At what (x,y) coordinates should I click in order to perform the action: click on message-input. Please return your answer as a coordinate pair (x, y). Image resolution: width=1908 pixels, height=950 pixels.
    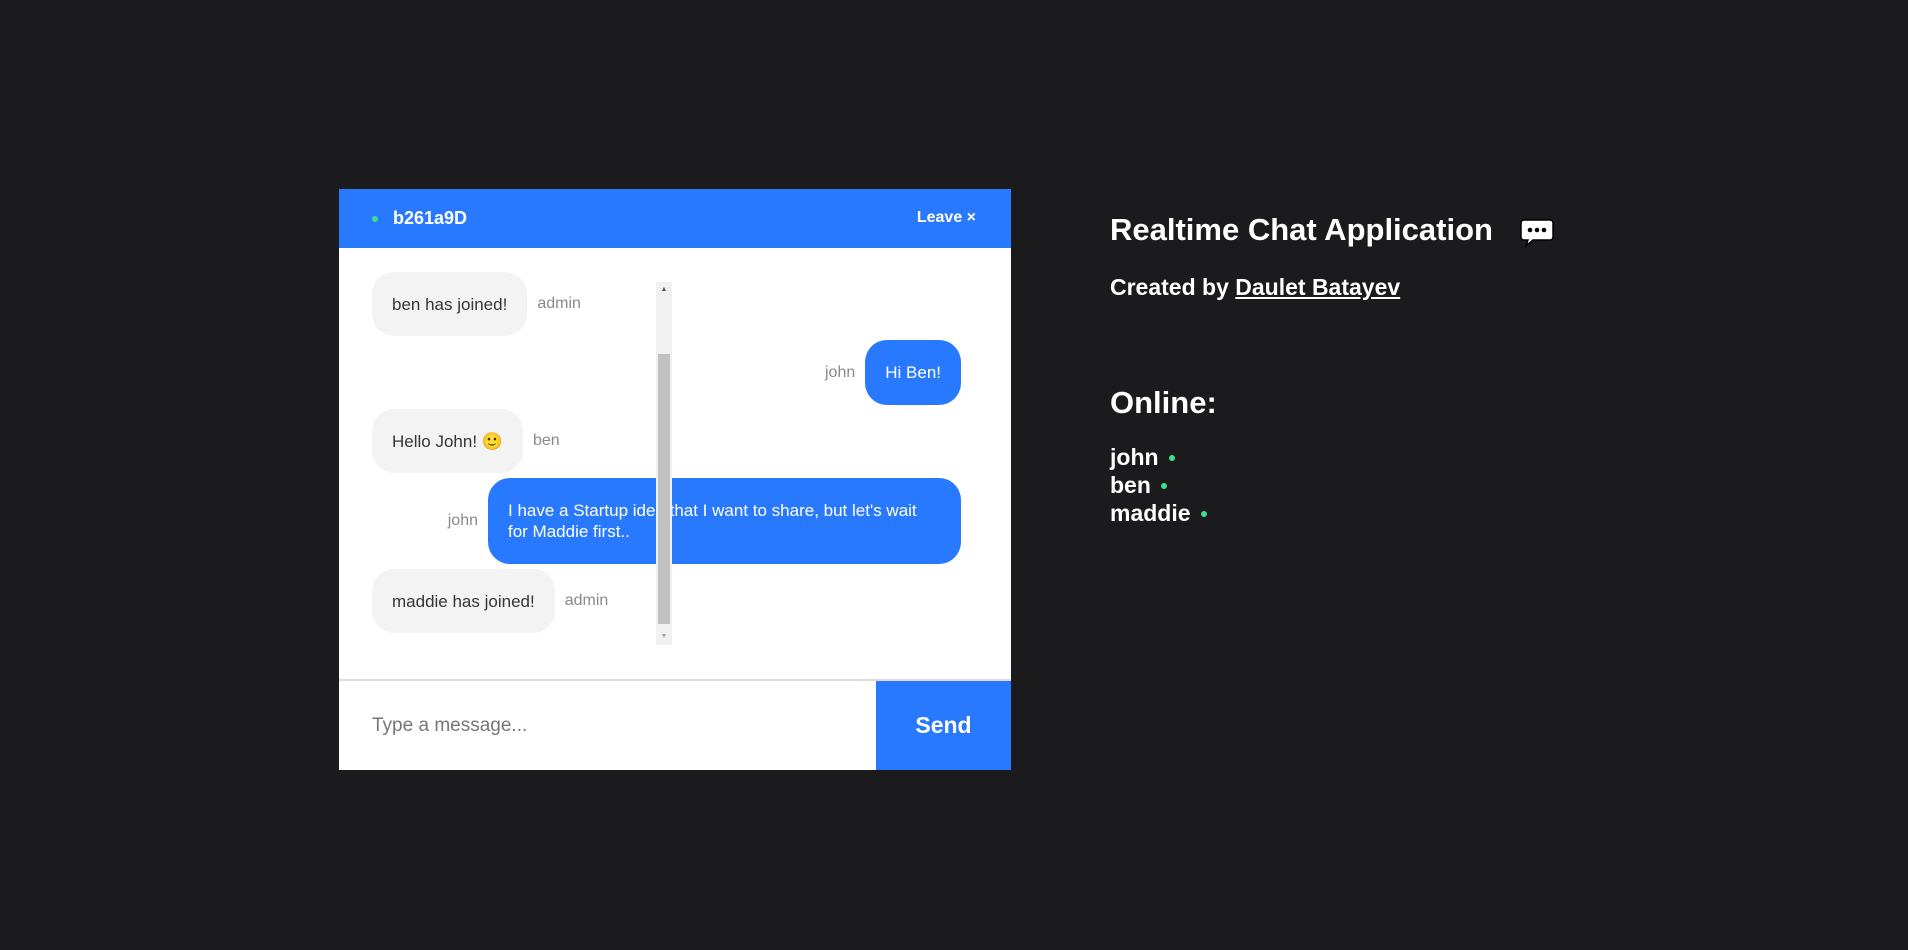
    Looking at the image, I should click on (607, 725).